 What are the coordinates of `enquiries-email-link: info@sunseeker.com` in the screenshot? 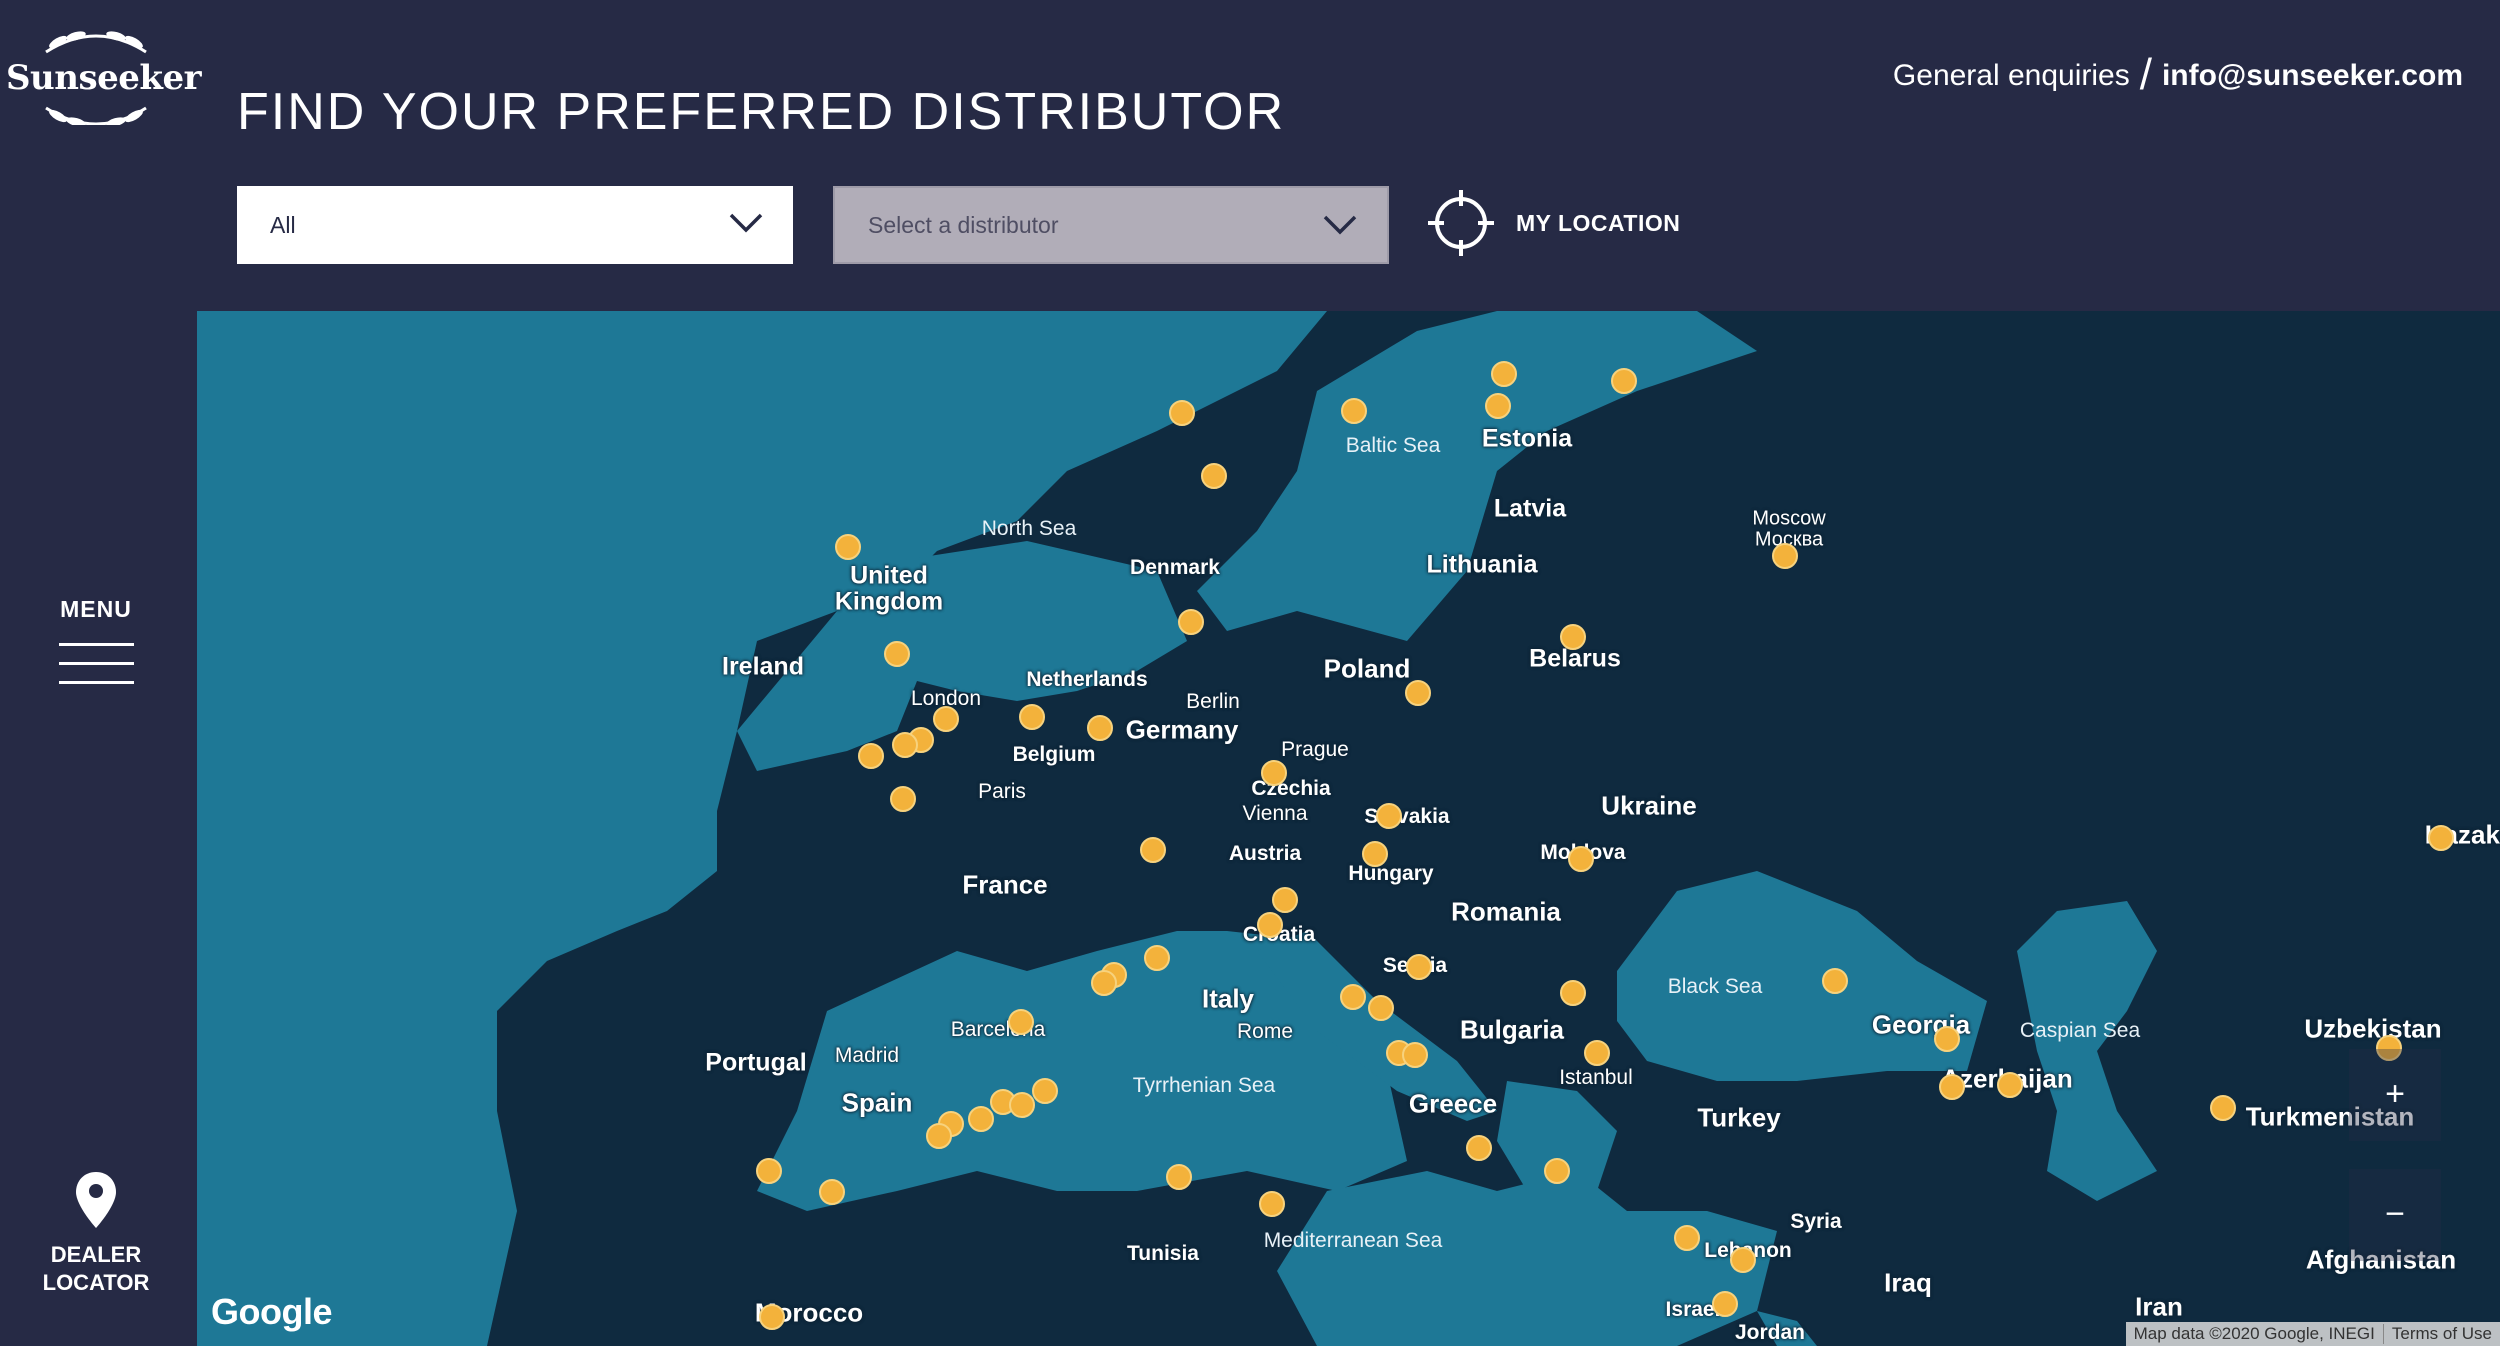 It's located at (2312, 75).